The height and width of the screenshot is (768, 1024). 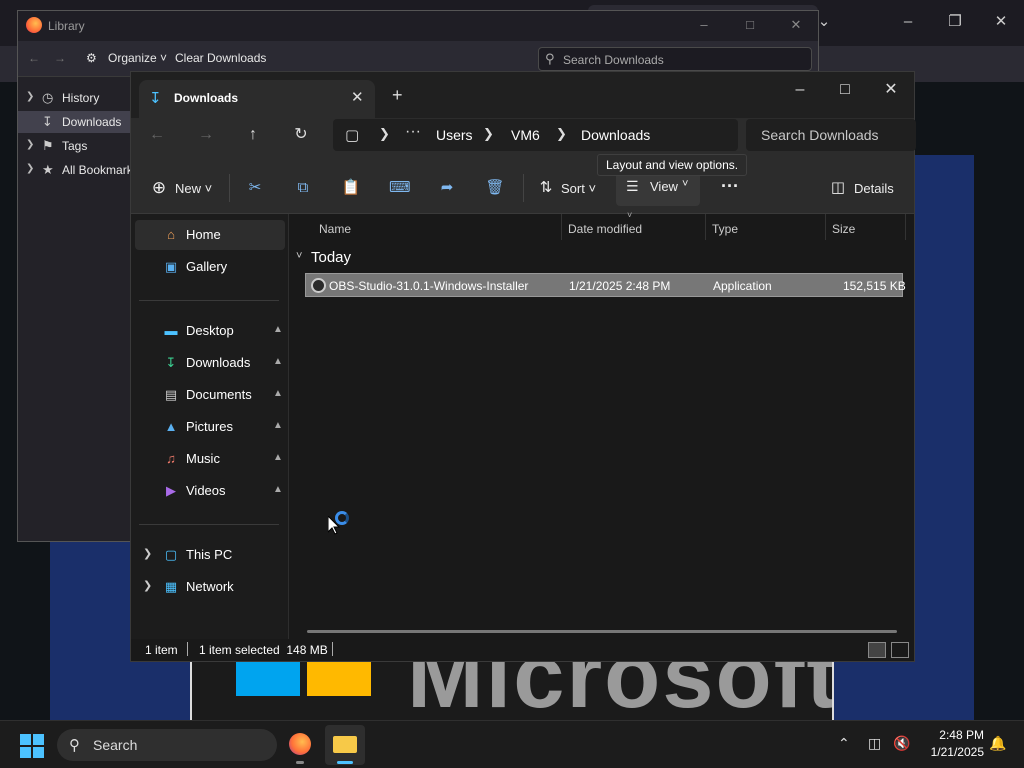 I want to click on browser-restore-button: ❐, so click(x=955, y=22).